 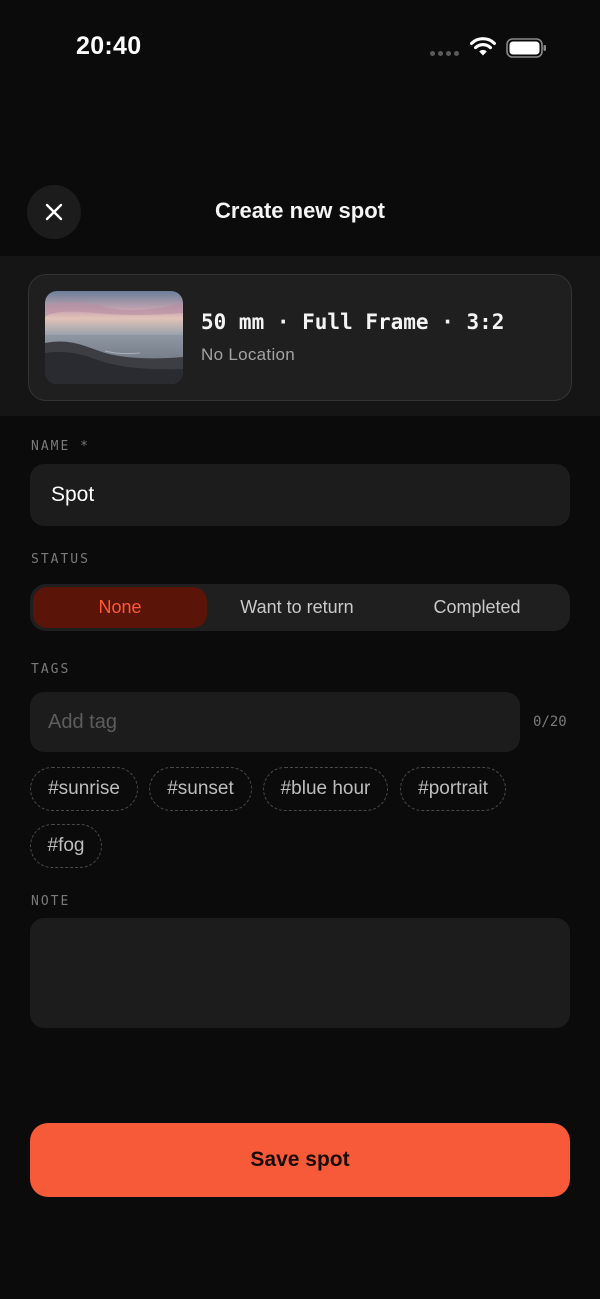 What do you see at coordinates (66, 846) in the screenshot?
I see `tag-chip-fog: #fog` at bounding box center [66, 846].